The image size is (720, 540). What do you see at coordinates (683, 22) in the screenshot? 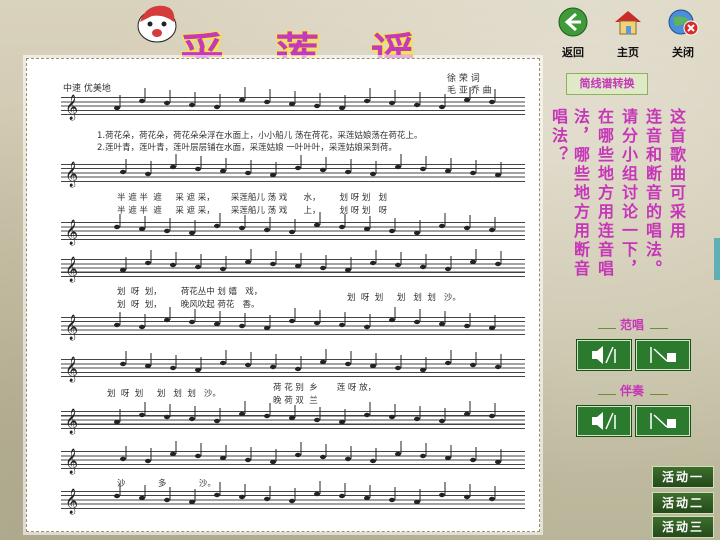
I see `close-icon` at bounding box center [683, 22].